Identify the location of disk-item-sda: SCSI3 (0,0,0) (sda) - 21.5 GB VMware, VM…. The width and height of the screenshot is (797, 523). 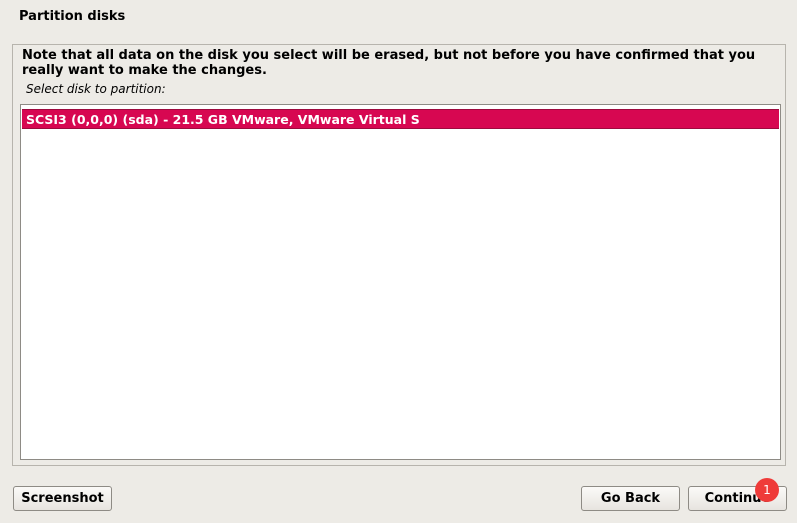
(400, 119).